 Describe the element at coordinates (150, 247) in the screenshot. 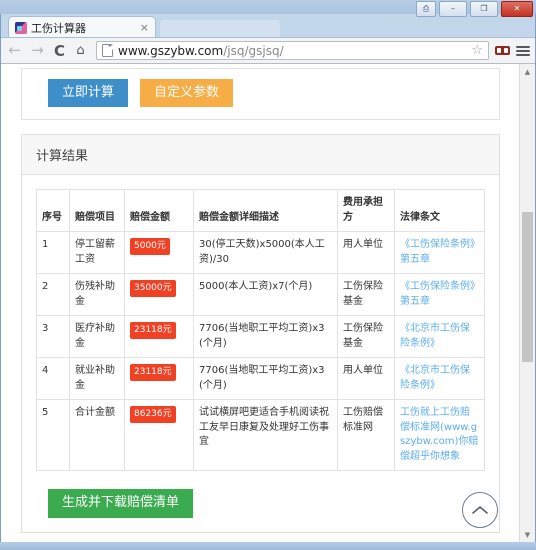

I see `amount-badge: 5000元` at that location.